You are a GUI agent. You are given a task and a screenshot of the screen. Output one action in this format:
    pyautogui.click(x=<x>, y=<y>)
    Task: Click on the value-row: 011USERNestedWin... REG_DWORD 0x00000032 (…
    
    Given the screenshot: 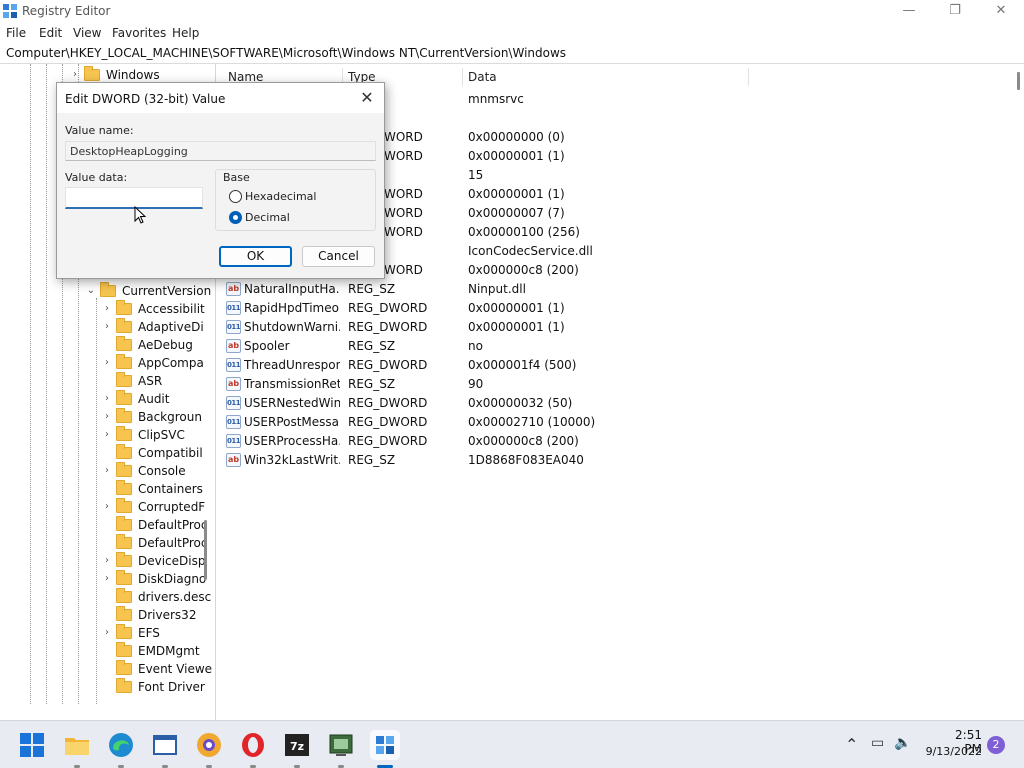 What is the action you would take?
    pyautogui.click(x=600, y=403)
    